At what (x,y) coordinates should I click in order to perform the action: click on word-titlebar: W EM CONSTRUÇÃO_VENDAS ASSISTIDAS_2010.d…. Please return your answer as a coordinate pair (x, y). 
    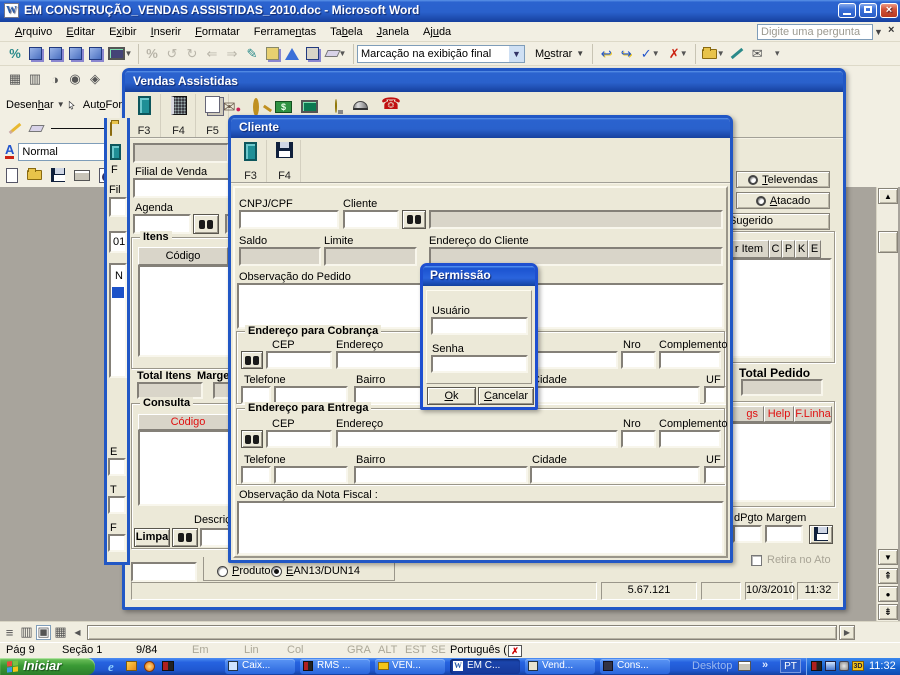
    Looking at the image, I should click on (450, 11).